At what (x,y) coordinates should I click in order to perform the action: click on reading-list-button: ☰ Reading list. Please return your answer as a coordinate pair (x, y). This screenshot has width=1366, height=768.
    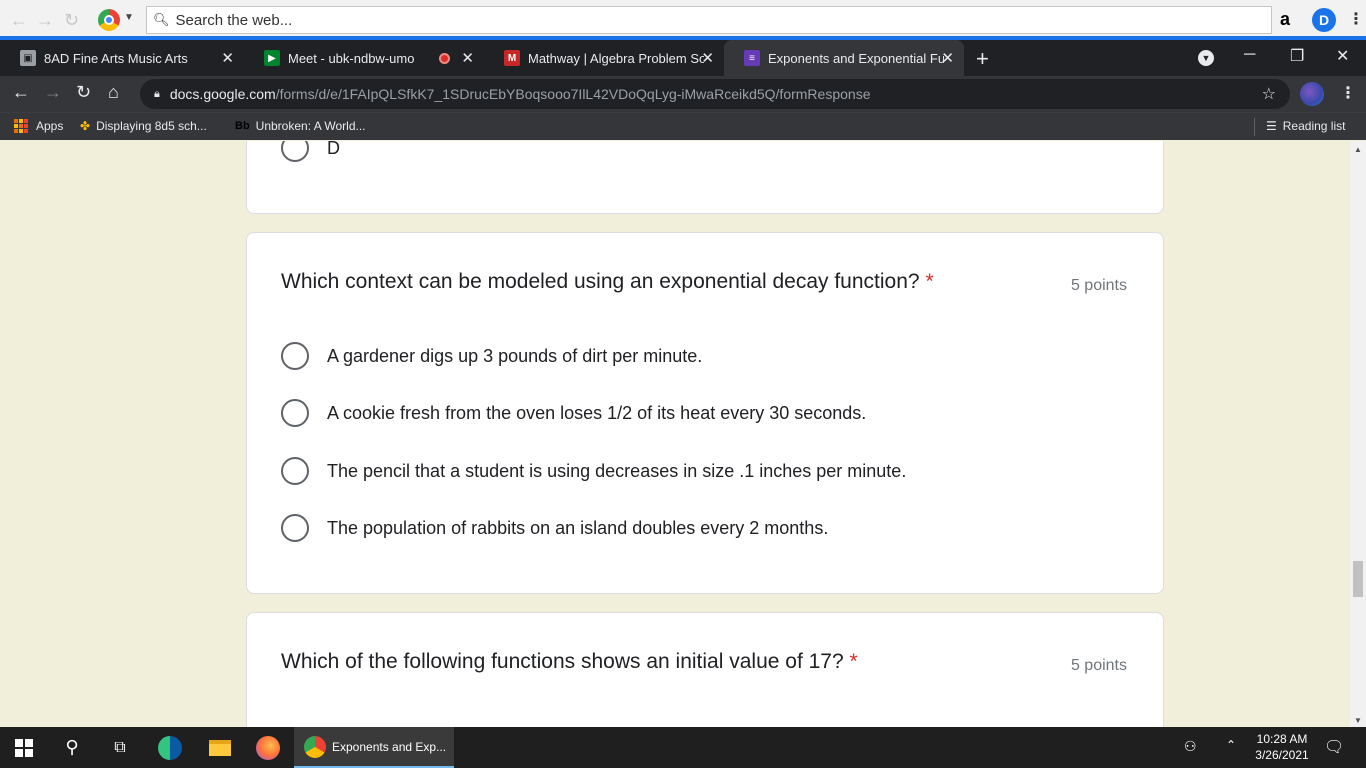
    Looking at the image, I should click on (1305, 126).